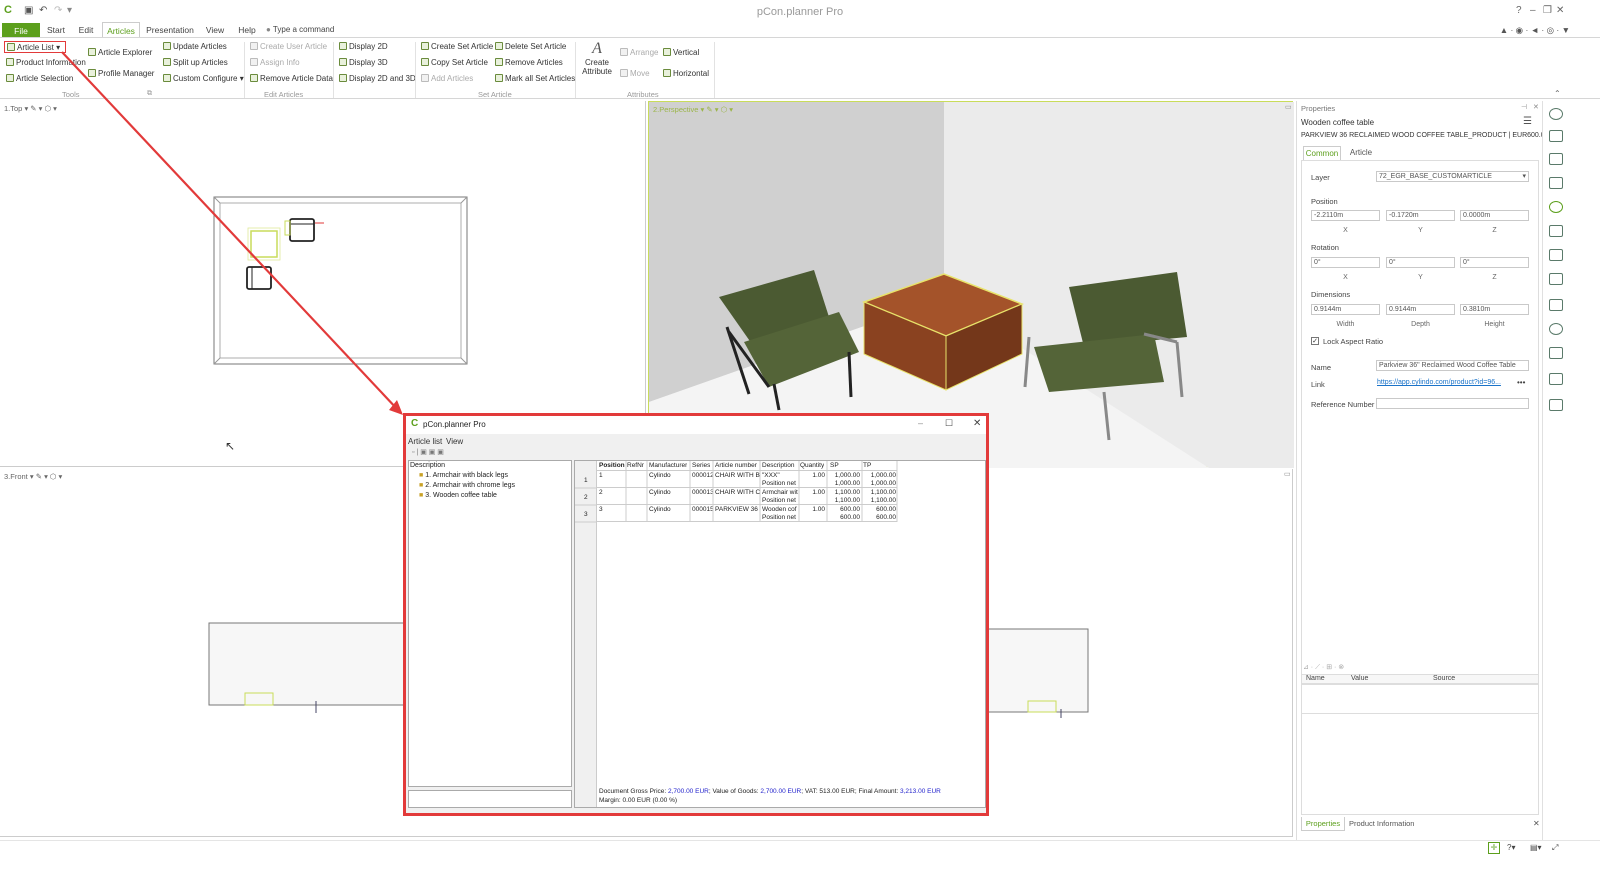 The image size is (1600, 870). What do you see at coordinates (454, 63) in the screenshot?
I see `copy-set-article-button: Copy Set Article` at bounding box center [454, 63].